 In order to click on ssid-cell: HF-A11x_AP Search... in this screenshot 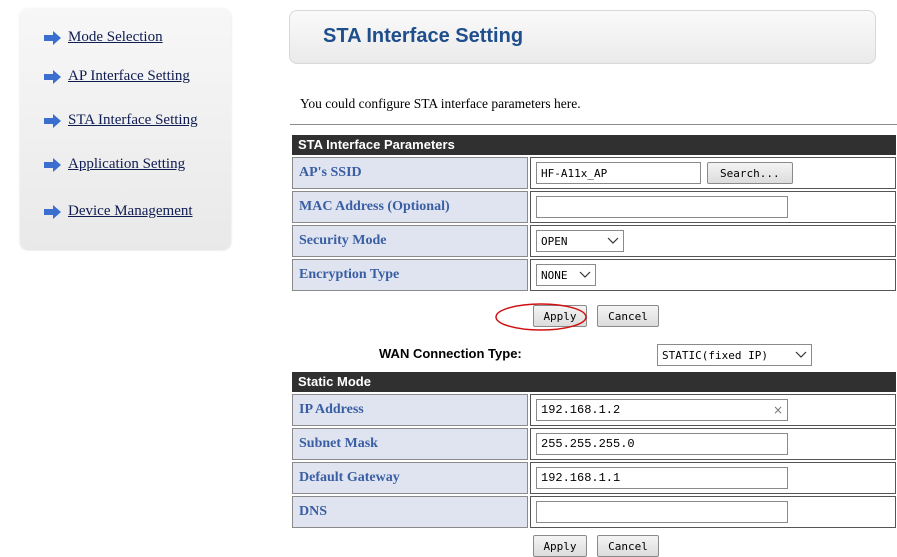, I will do `click(713, 173)`.